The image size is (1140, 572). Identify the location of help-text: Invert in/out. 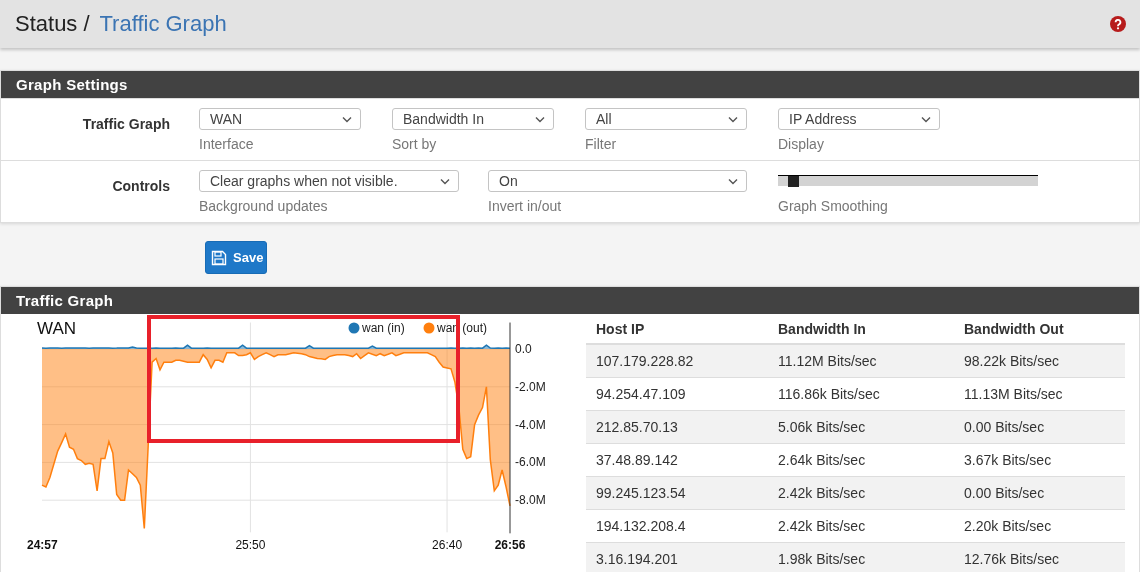
(525, 206).